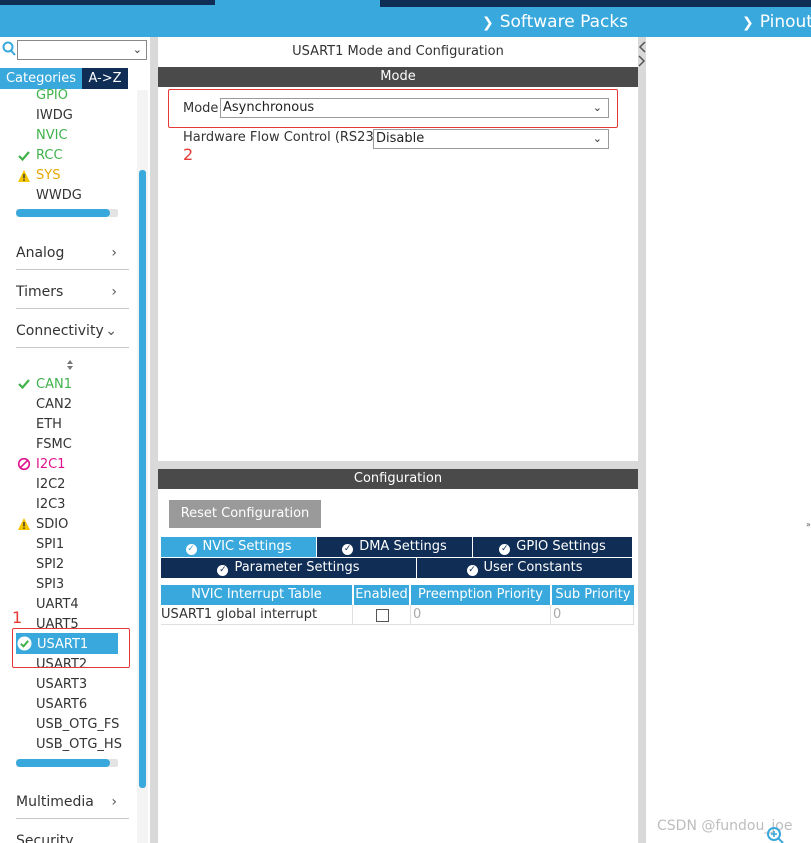  Describe the element at coordinates (54, 404) in the screenshot. I see `list-item-can2: CAN2` at that location.